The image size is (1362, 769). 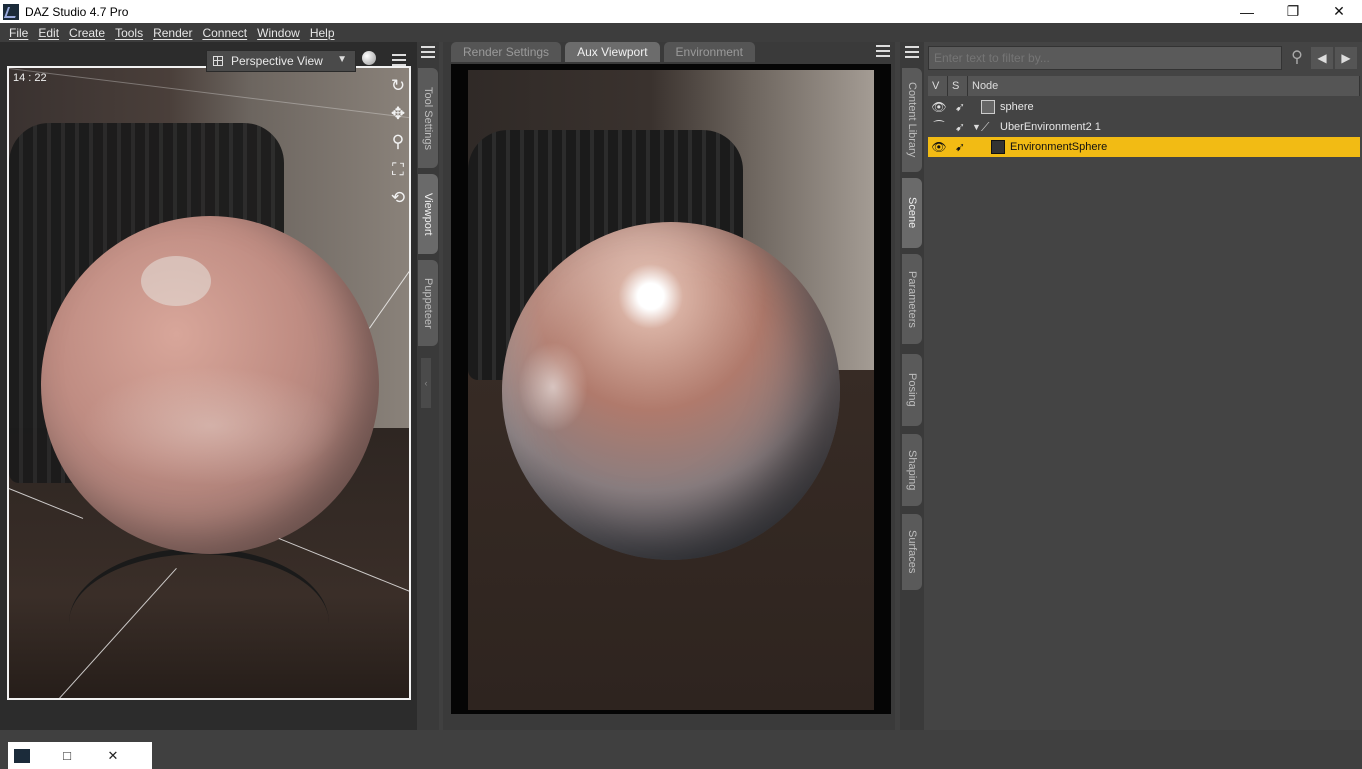 What do you see at coordinates (322, 33) in the screenshot?
I see `menu-help: Help` at bounding box center [322, 33].